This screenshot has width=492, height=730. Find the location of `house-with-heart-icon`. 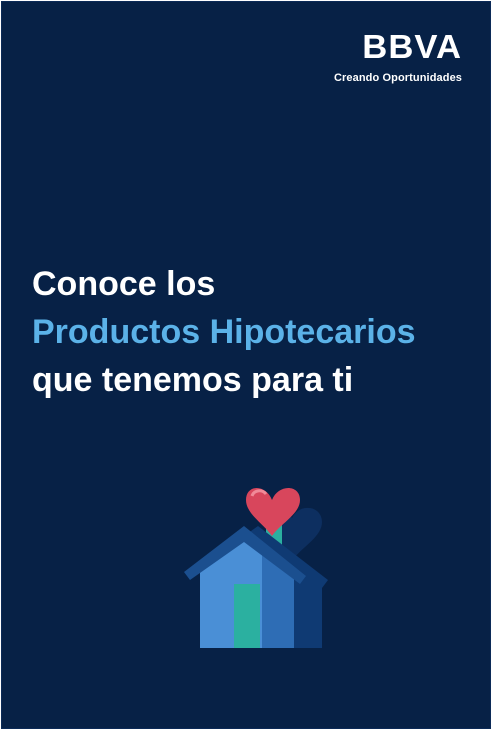

house-with-heart-icon is located at coordinates (257, 565).